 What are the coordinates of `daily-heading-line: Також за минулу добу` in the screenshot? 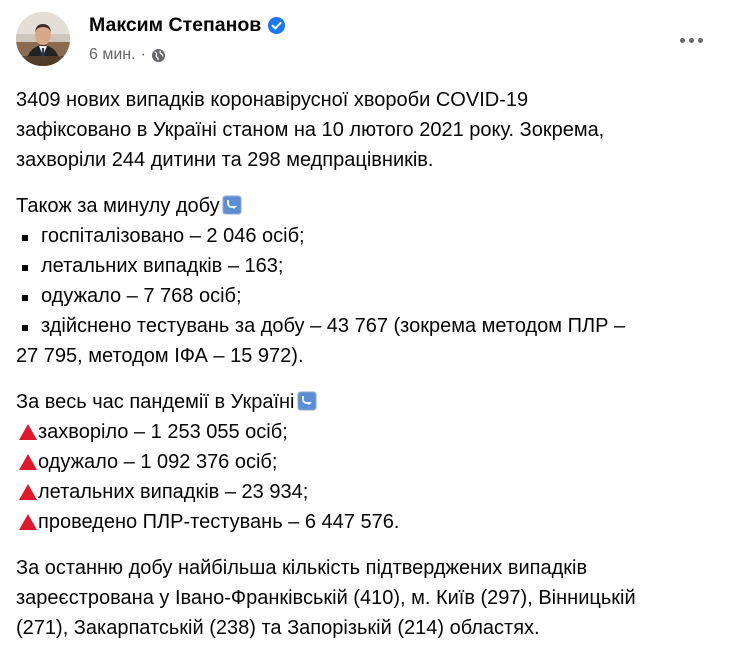 It's located at (368, 206).